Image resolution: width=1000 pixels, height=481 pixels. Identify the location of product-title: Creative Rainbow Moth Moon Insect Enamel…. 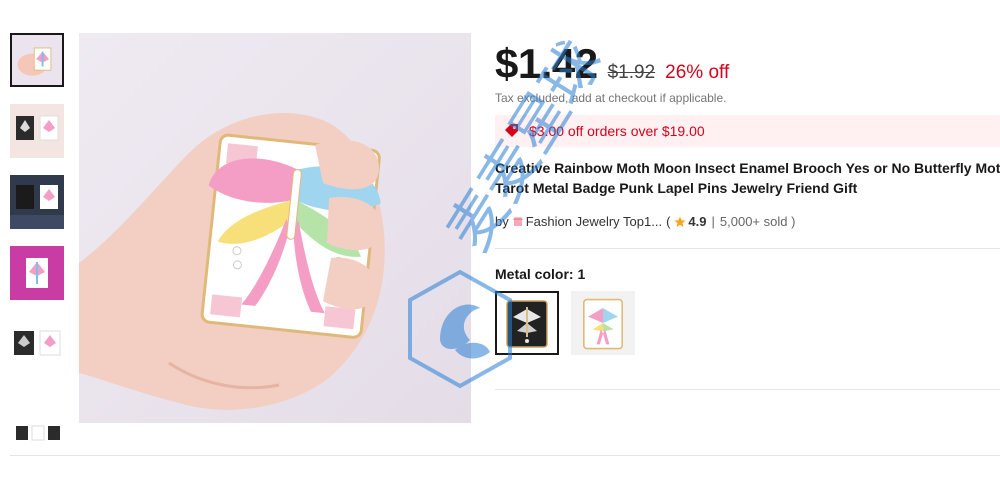
(747, 178).